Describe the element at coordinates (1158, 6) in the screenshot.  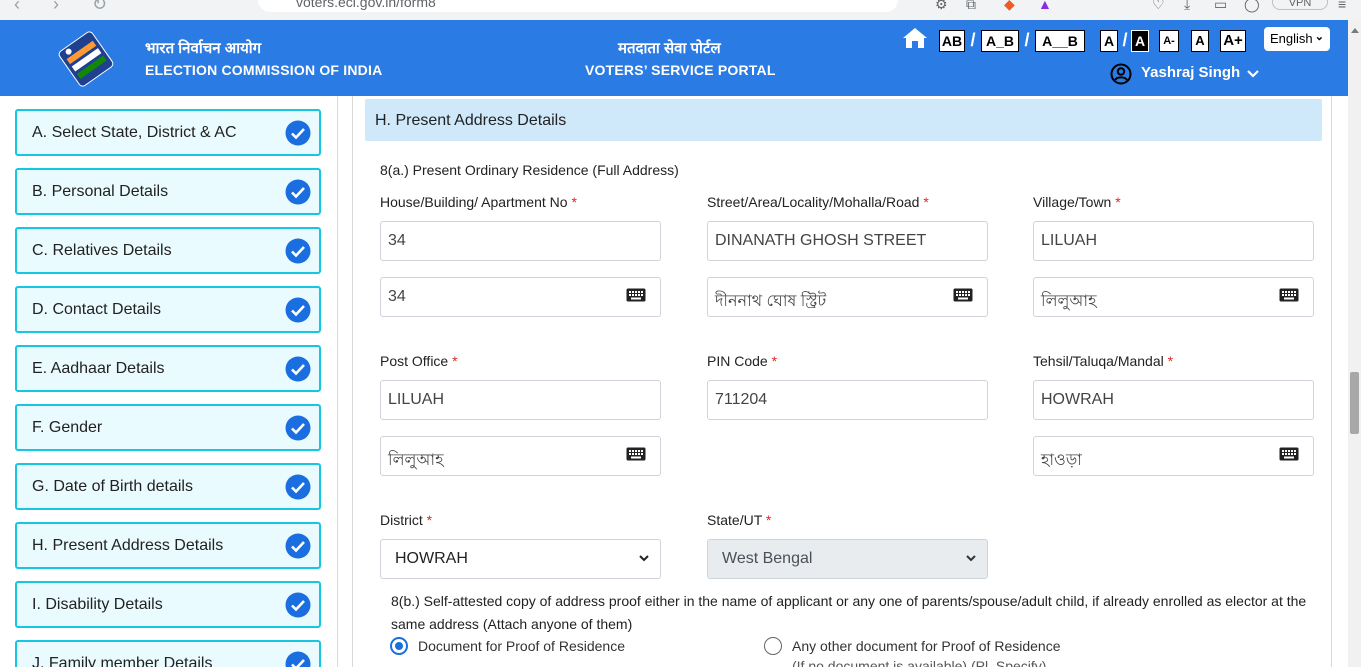
I see `bookmarks-icon: ♡` at that location.